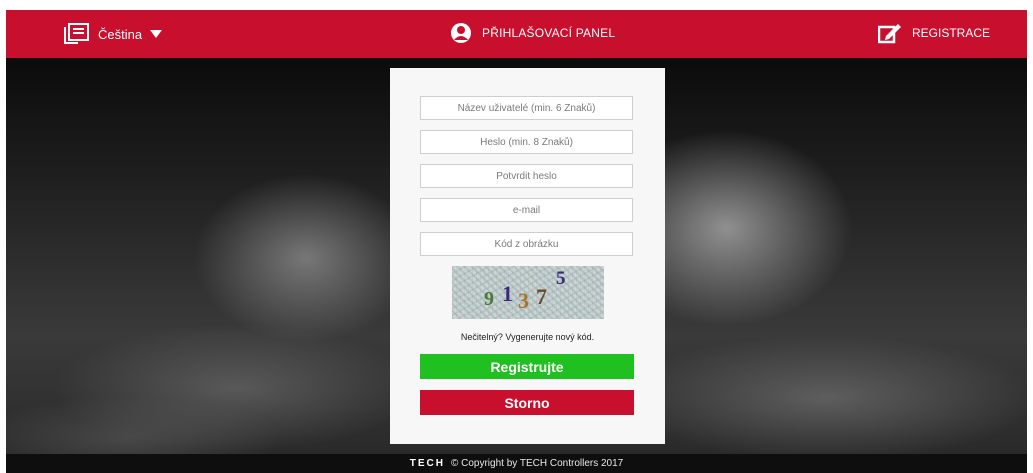 The width and height of the screenshot is (1033, 473). What do you see at coordinates (889, 34) in the screenshot?
I see `edit-icon` at bounding box center [889, 34].